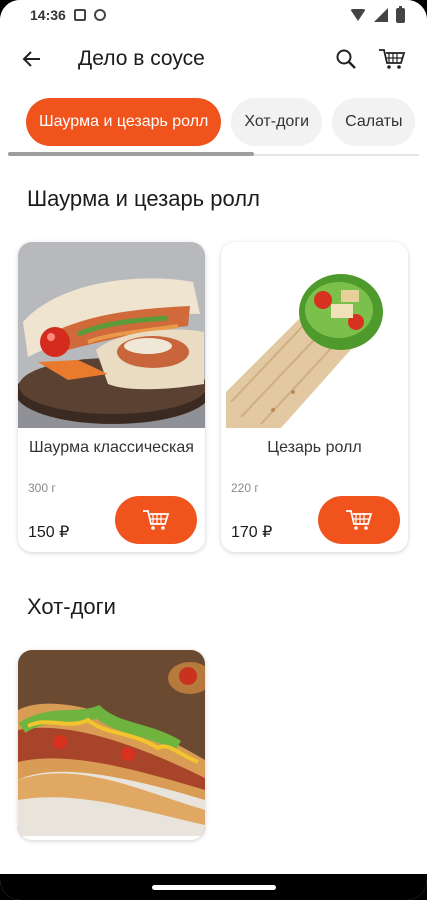 The width and height of the screenshot is (427, 900). I want to click on product-weight: 220 г, so click(245, 488).